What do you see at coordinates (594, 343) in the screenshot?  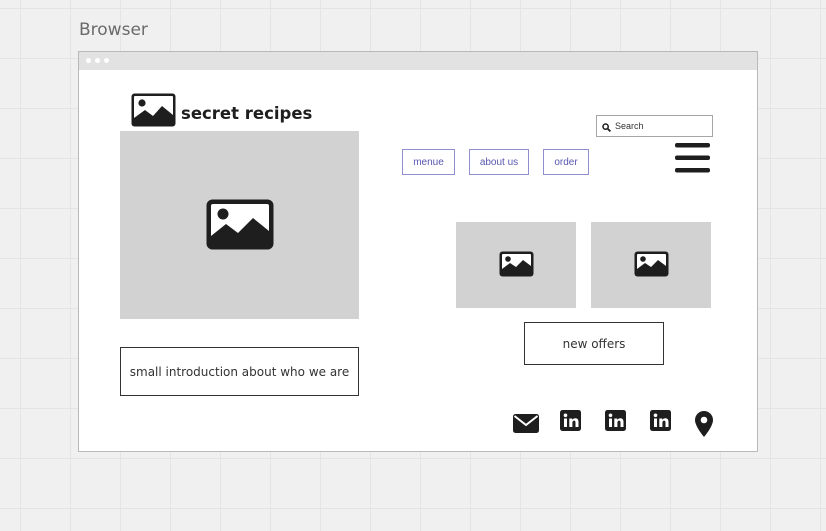 I see `new-offers-button: new offers` at bounding box center [594, 343].